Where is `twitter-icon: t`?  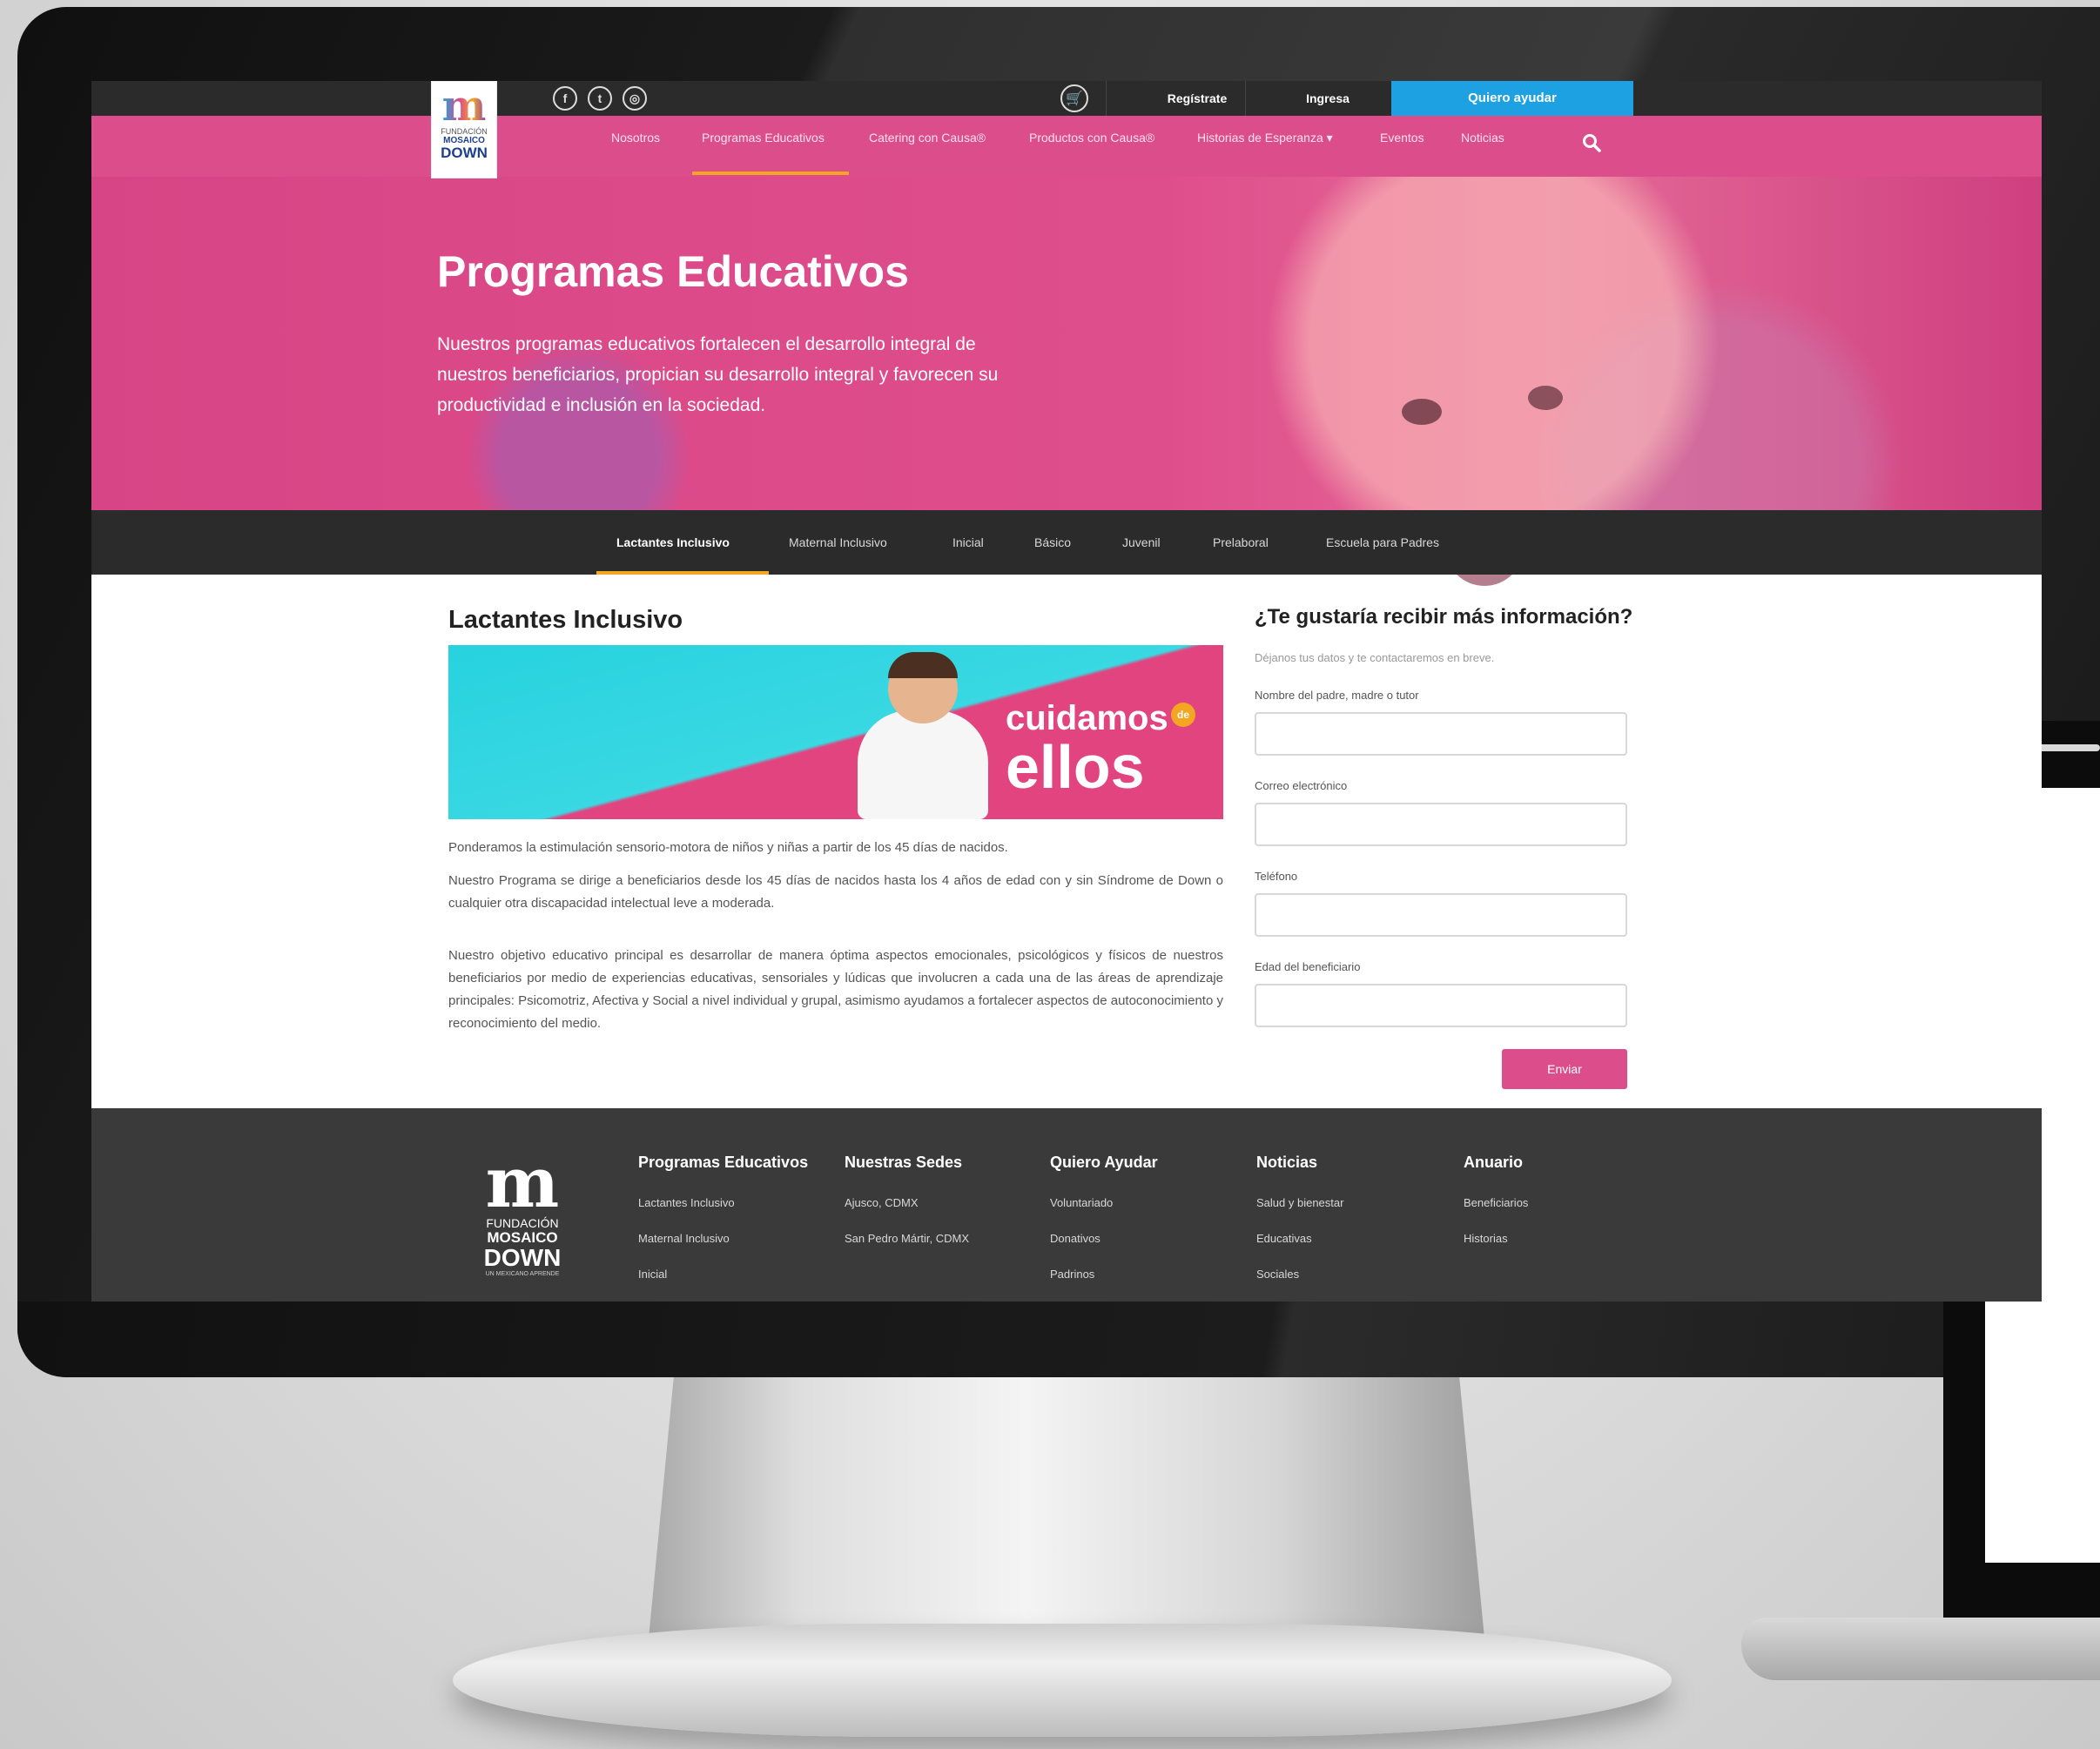
twitter-icon: t is located at coordinates (600, 98).